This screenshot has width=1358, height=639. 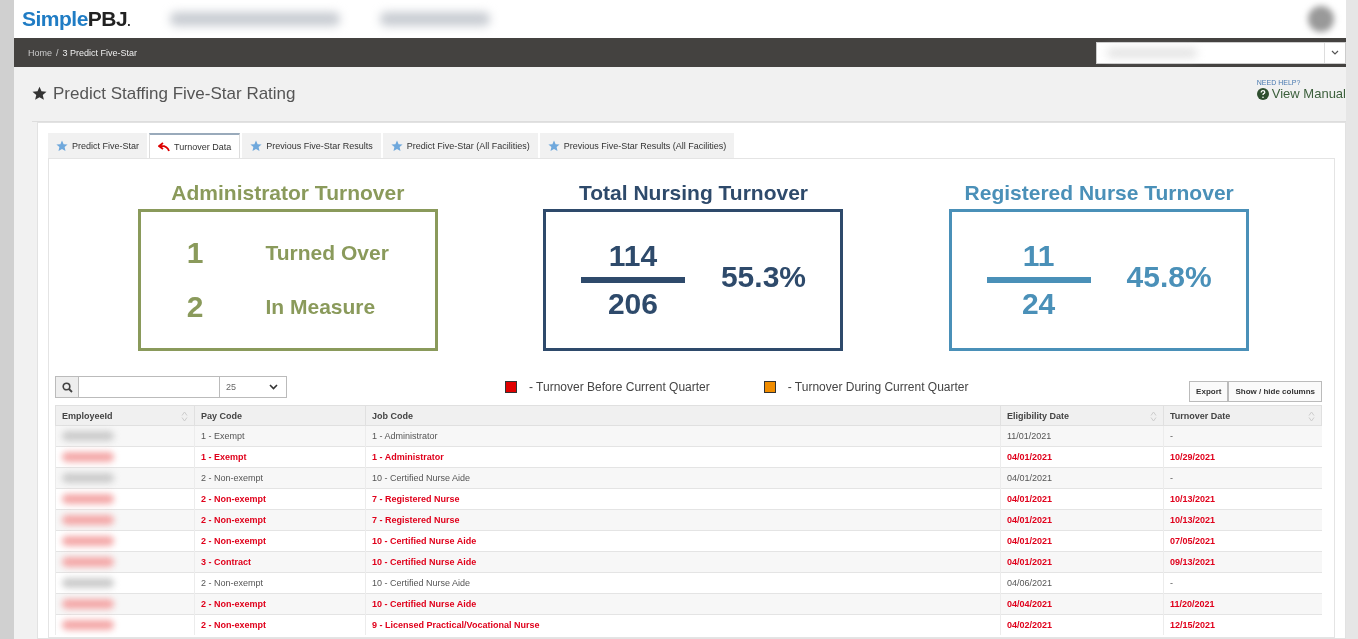 What do you see at coordinates (763, 277) in the screenshot?
I see `percentage: 55.3%` at bounding box center [763, 277].